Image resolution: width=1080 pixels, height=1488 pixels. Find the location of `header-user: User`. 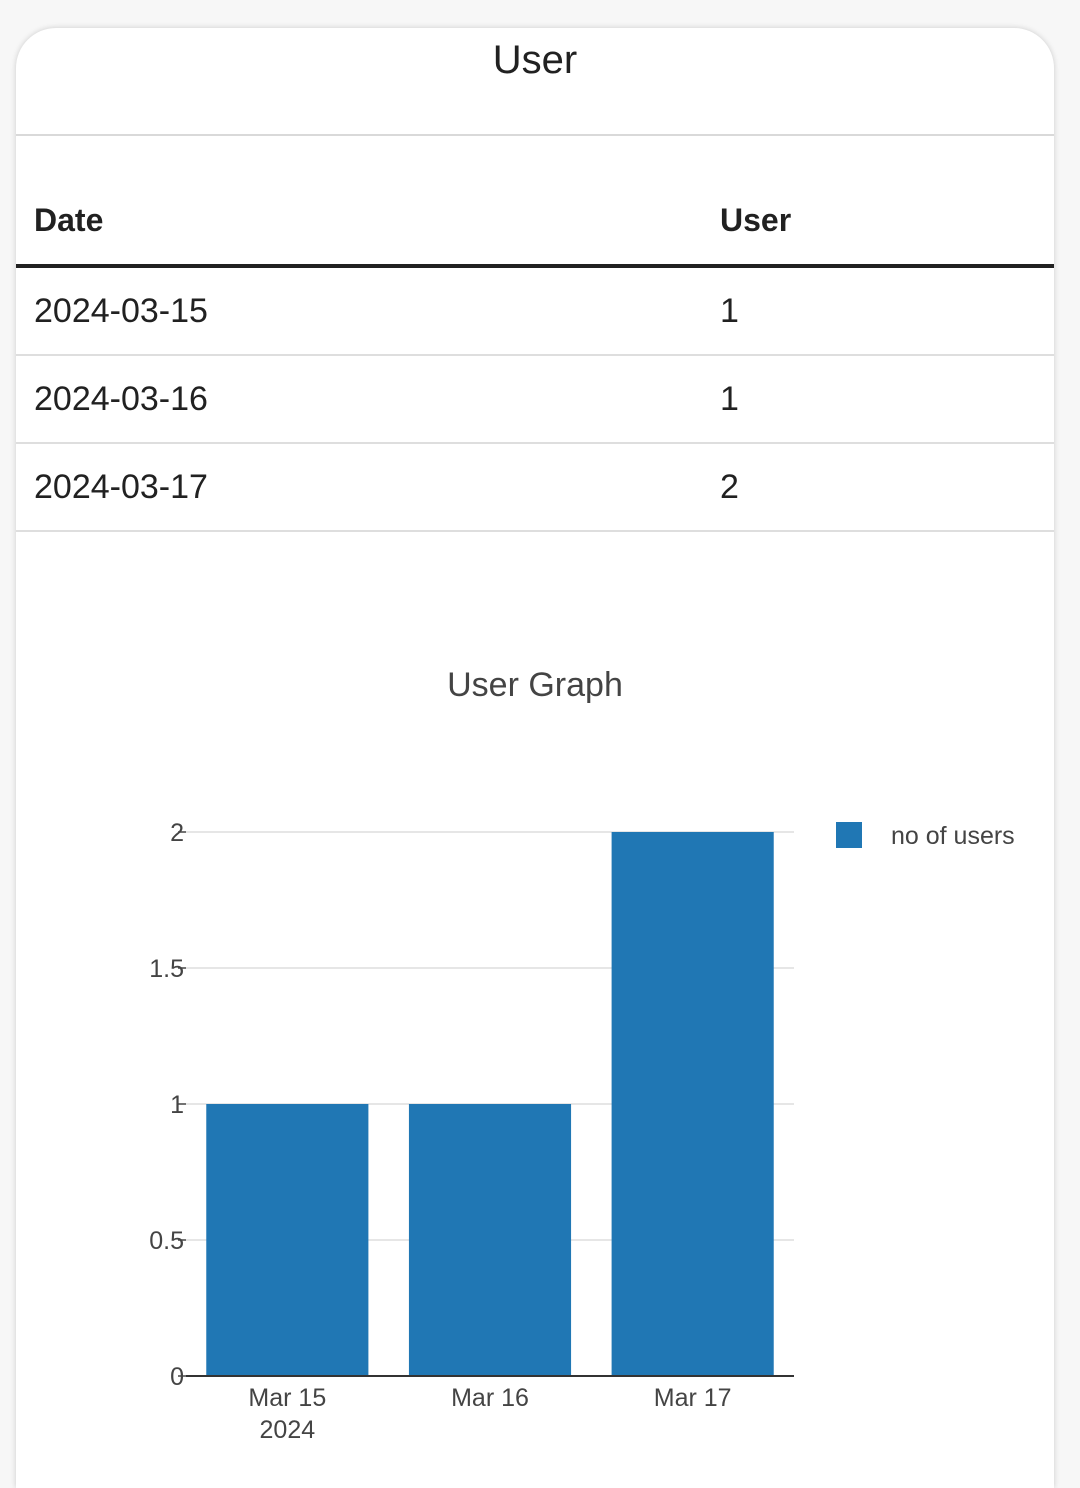

header-user: User is located at coordinates (878, 222).